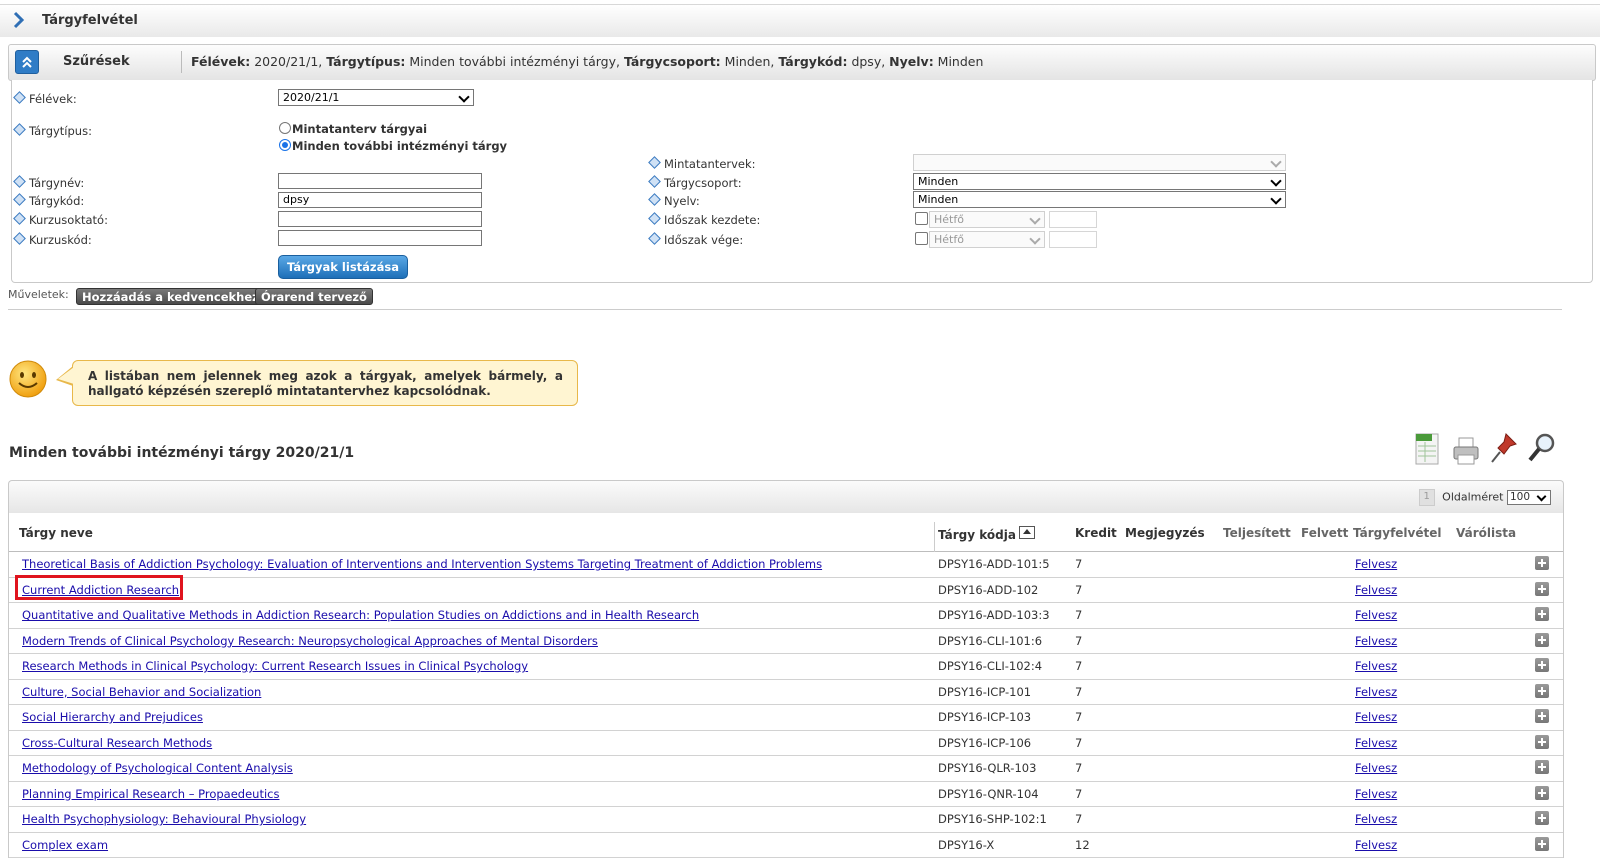 The image size is (1600, 868). Describe the element at coordinates (285, 145) in the screenshot. I see `radio-circle-selected` at that location.